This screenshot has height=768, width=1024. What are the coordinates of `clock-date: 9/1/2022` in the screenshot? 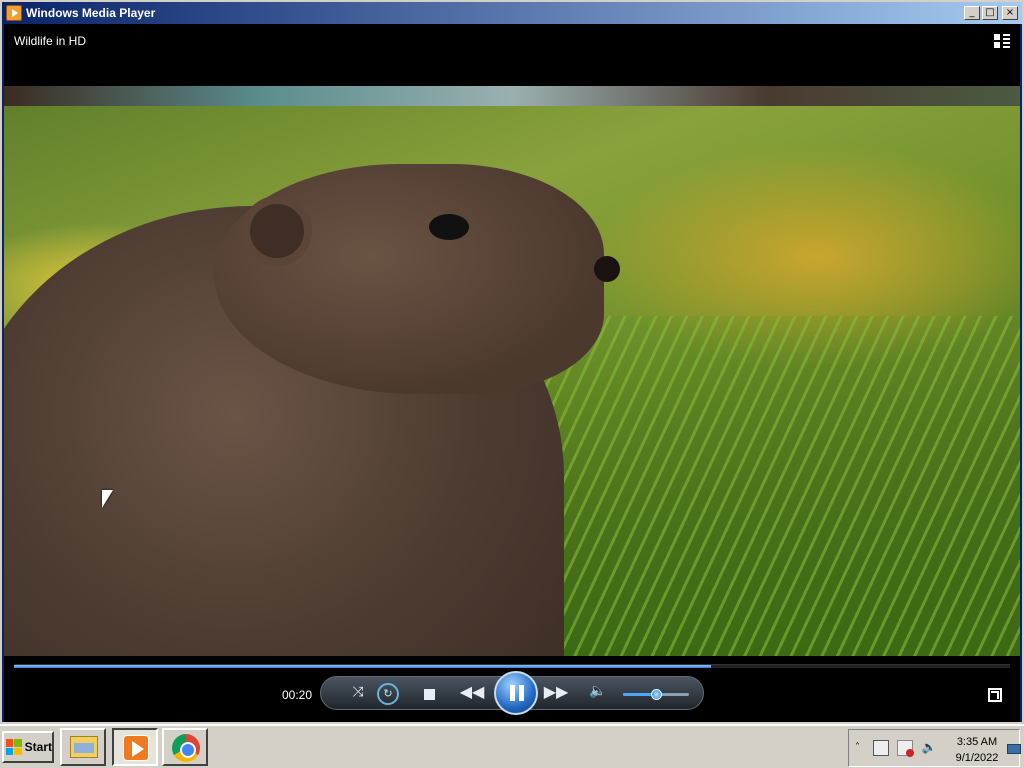 It's located at (977, 758).